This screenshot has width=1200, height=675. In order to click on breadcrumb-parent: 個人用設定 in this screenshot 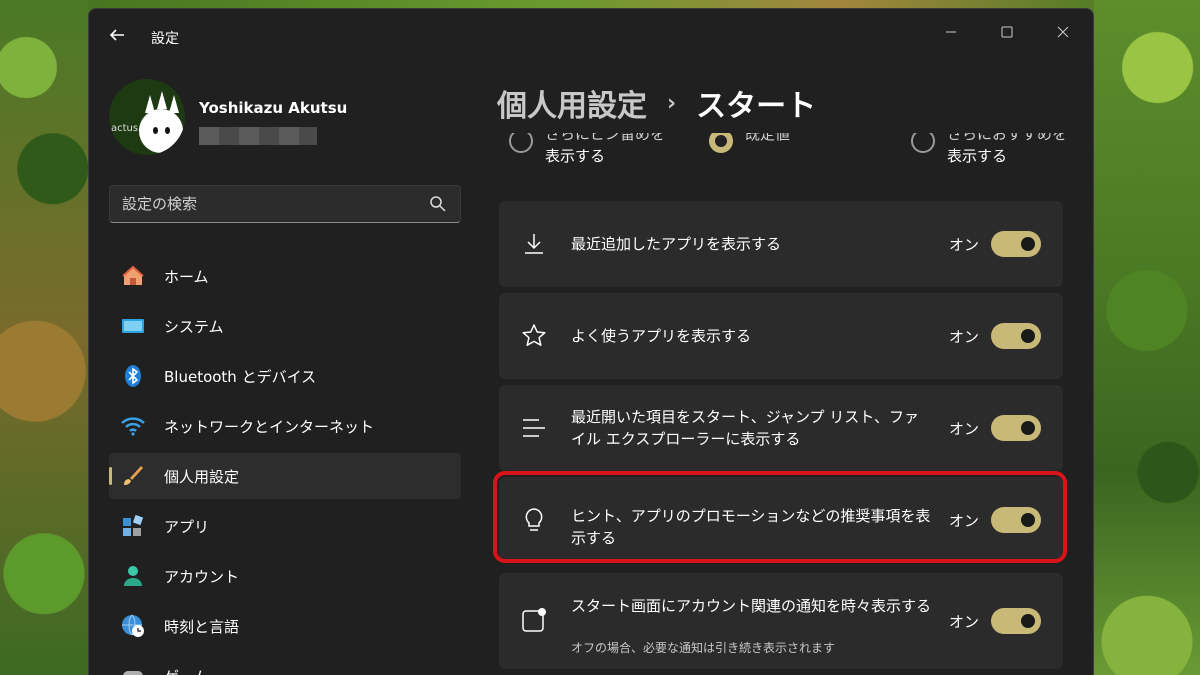, I will do `click(572, 103)`.